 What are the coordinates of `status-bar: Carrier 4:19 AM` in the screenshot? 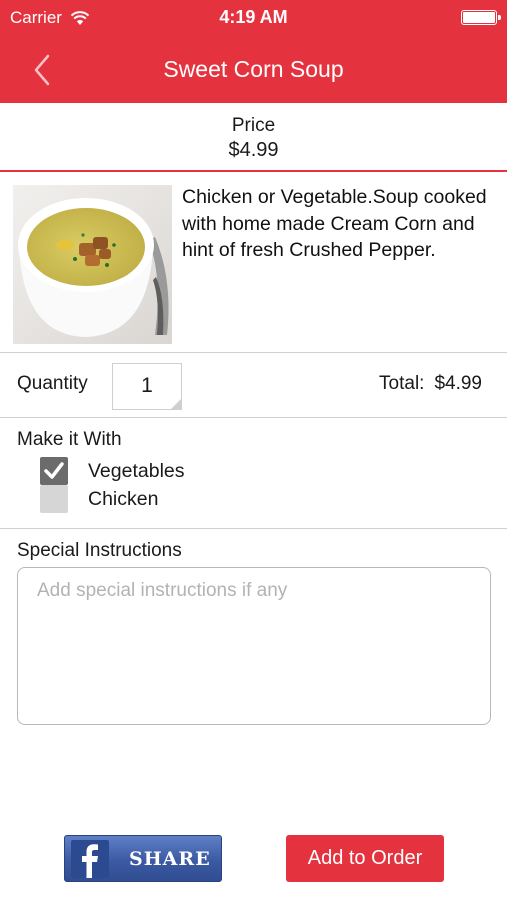 It's located at (253, 18).